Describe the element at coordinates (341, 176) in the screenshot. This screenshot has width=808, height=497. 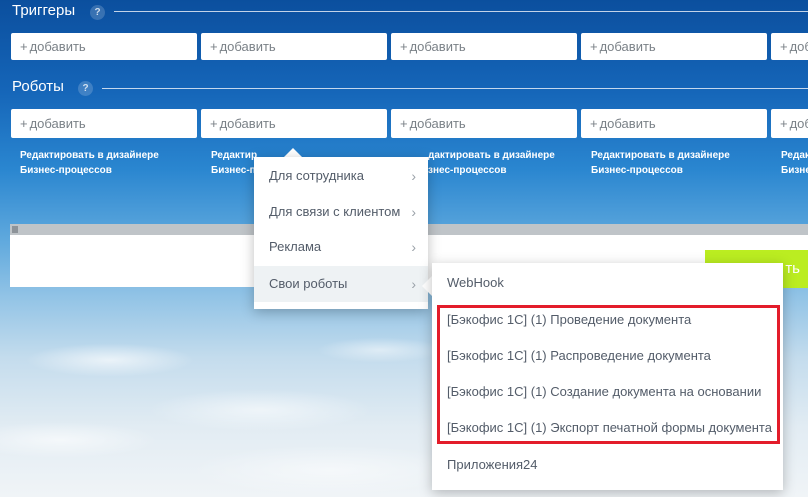
I see `menu-item-employee: Для сотрудника ›` at that location.